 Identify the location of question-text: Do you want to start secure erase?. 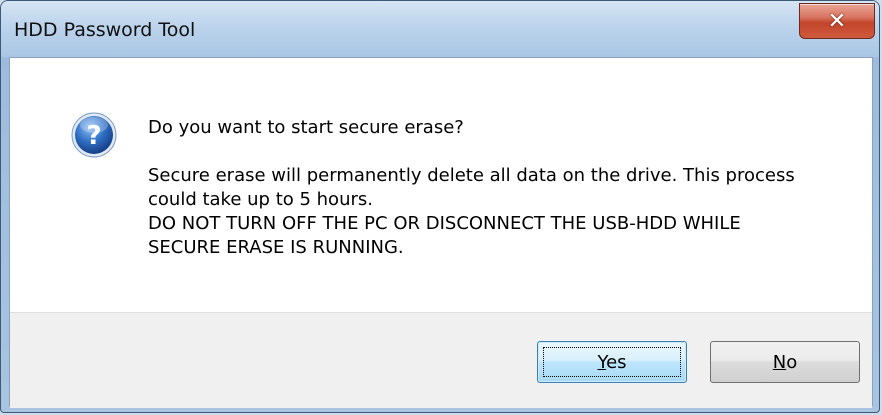
(306, 127).